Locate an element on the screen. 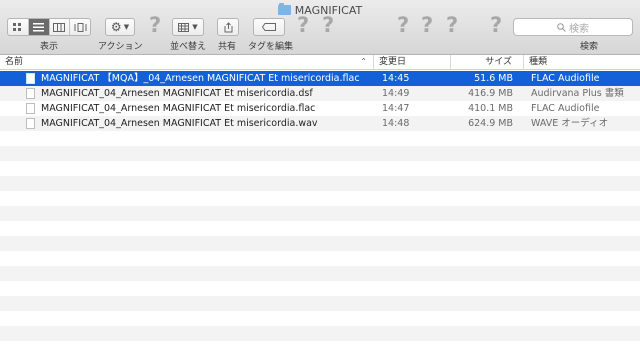 The height and width of the screenshot is (345, 640). edit-tags-button is located at coordinates (269, 27).